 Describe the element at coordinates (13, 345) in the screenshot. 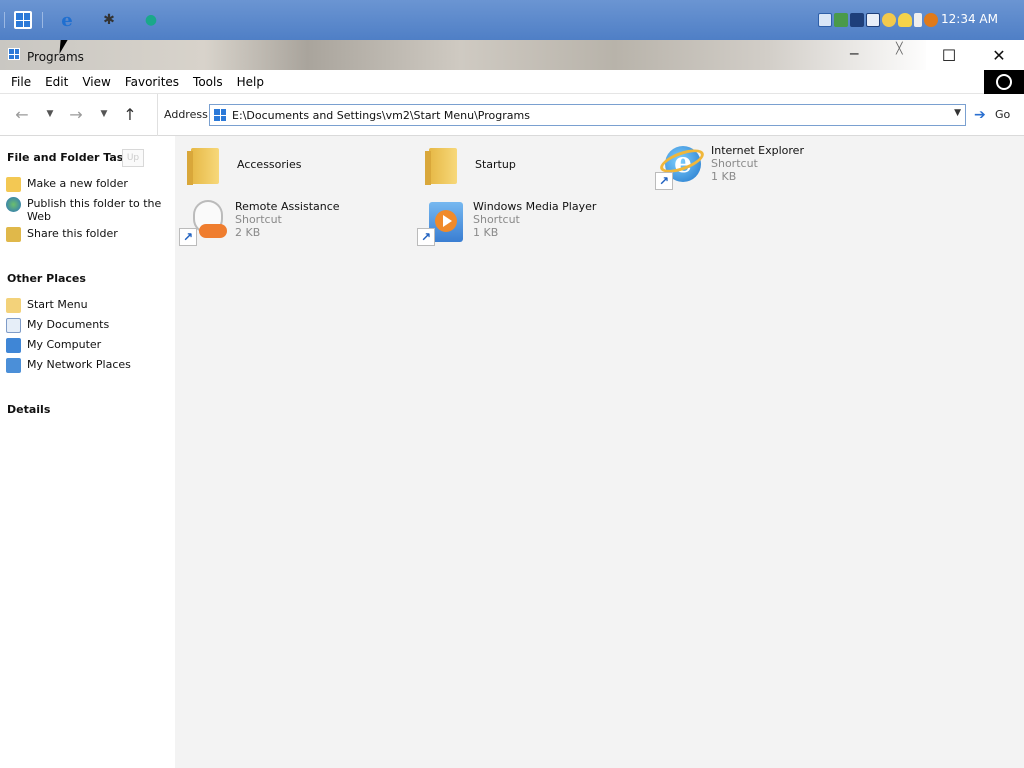

I see `computer-icon` at that location.